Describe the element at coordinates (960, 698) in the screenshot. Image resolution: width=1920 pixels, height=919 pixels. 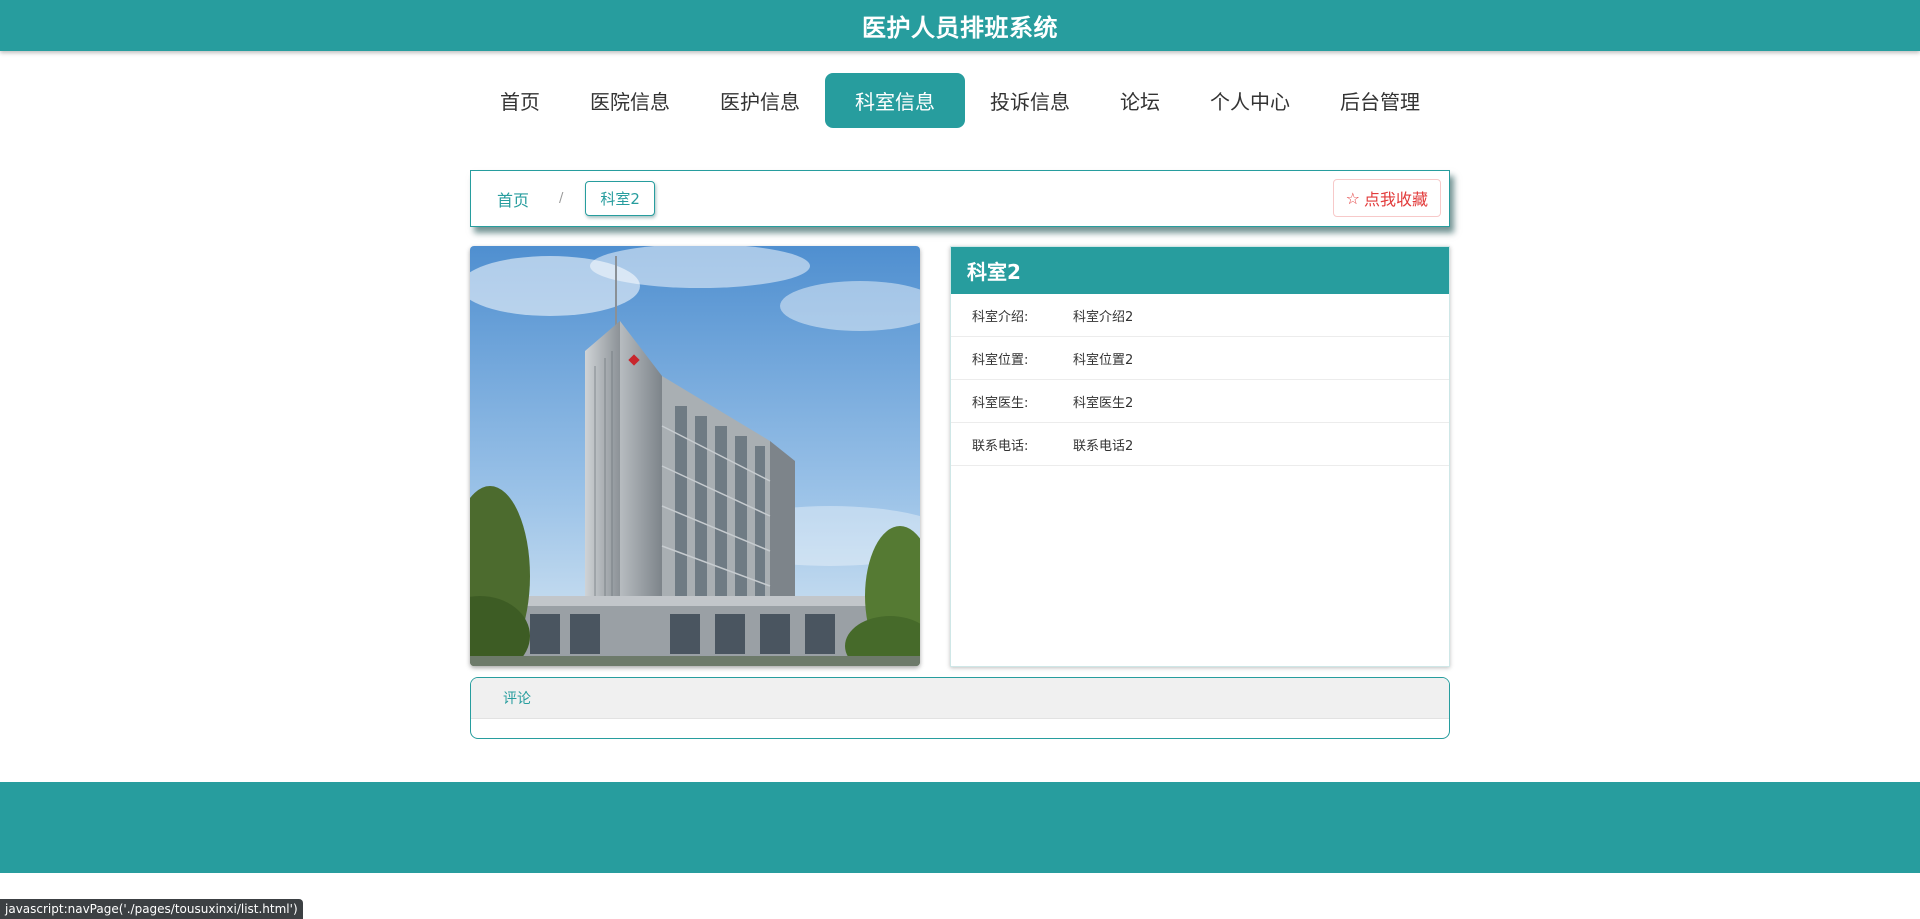
I see `tab-comments: 评论` at that location.